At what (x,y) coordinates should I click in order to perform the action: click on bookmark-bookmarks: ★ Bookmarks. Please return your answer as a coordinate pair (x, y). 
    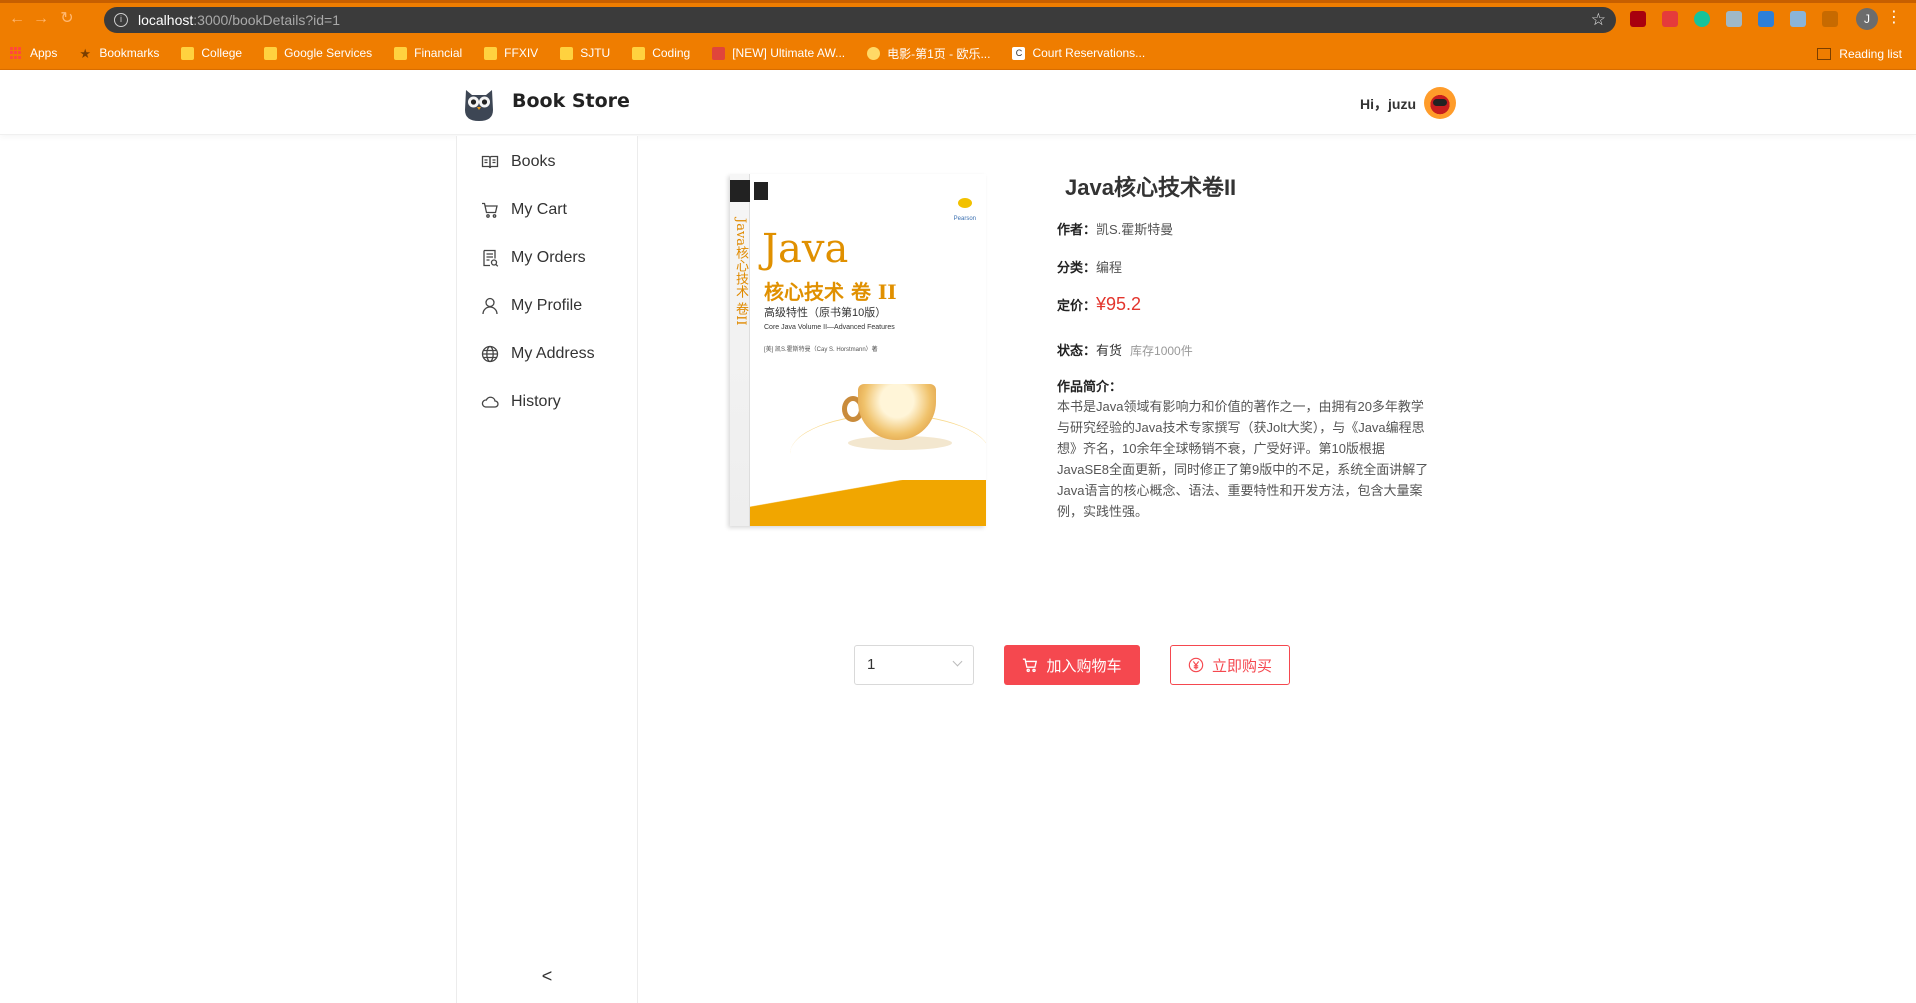
    Looking at the image, I should click on (119, 53).